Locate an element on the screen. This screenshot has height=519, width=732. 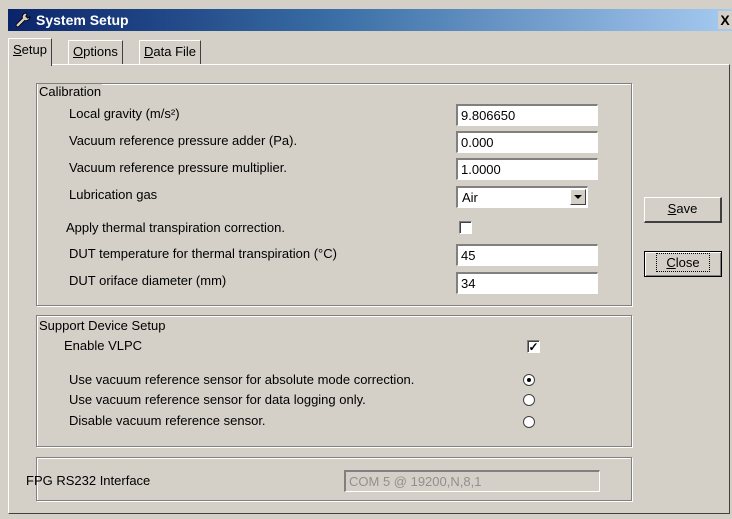
thermal-label: Apply thermal transpiration correction. is located at coordinates (175, 227).